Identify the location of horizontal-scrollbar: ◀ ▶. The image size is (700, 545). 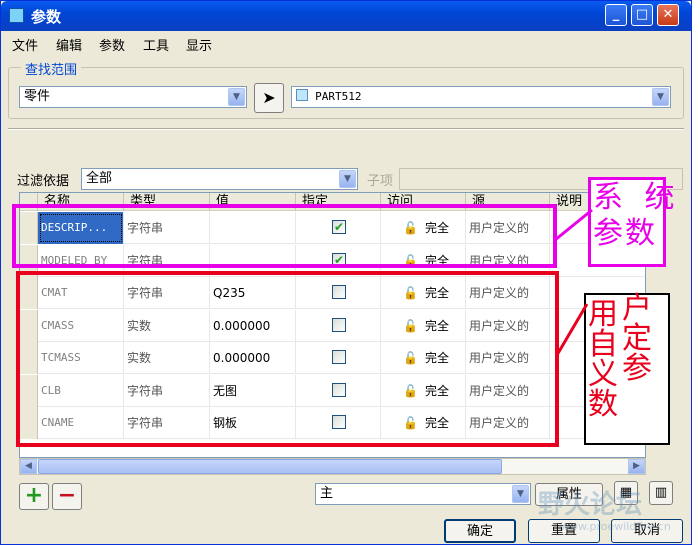
(332, 466).